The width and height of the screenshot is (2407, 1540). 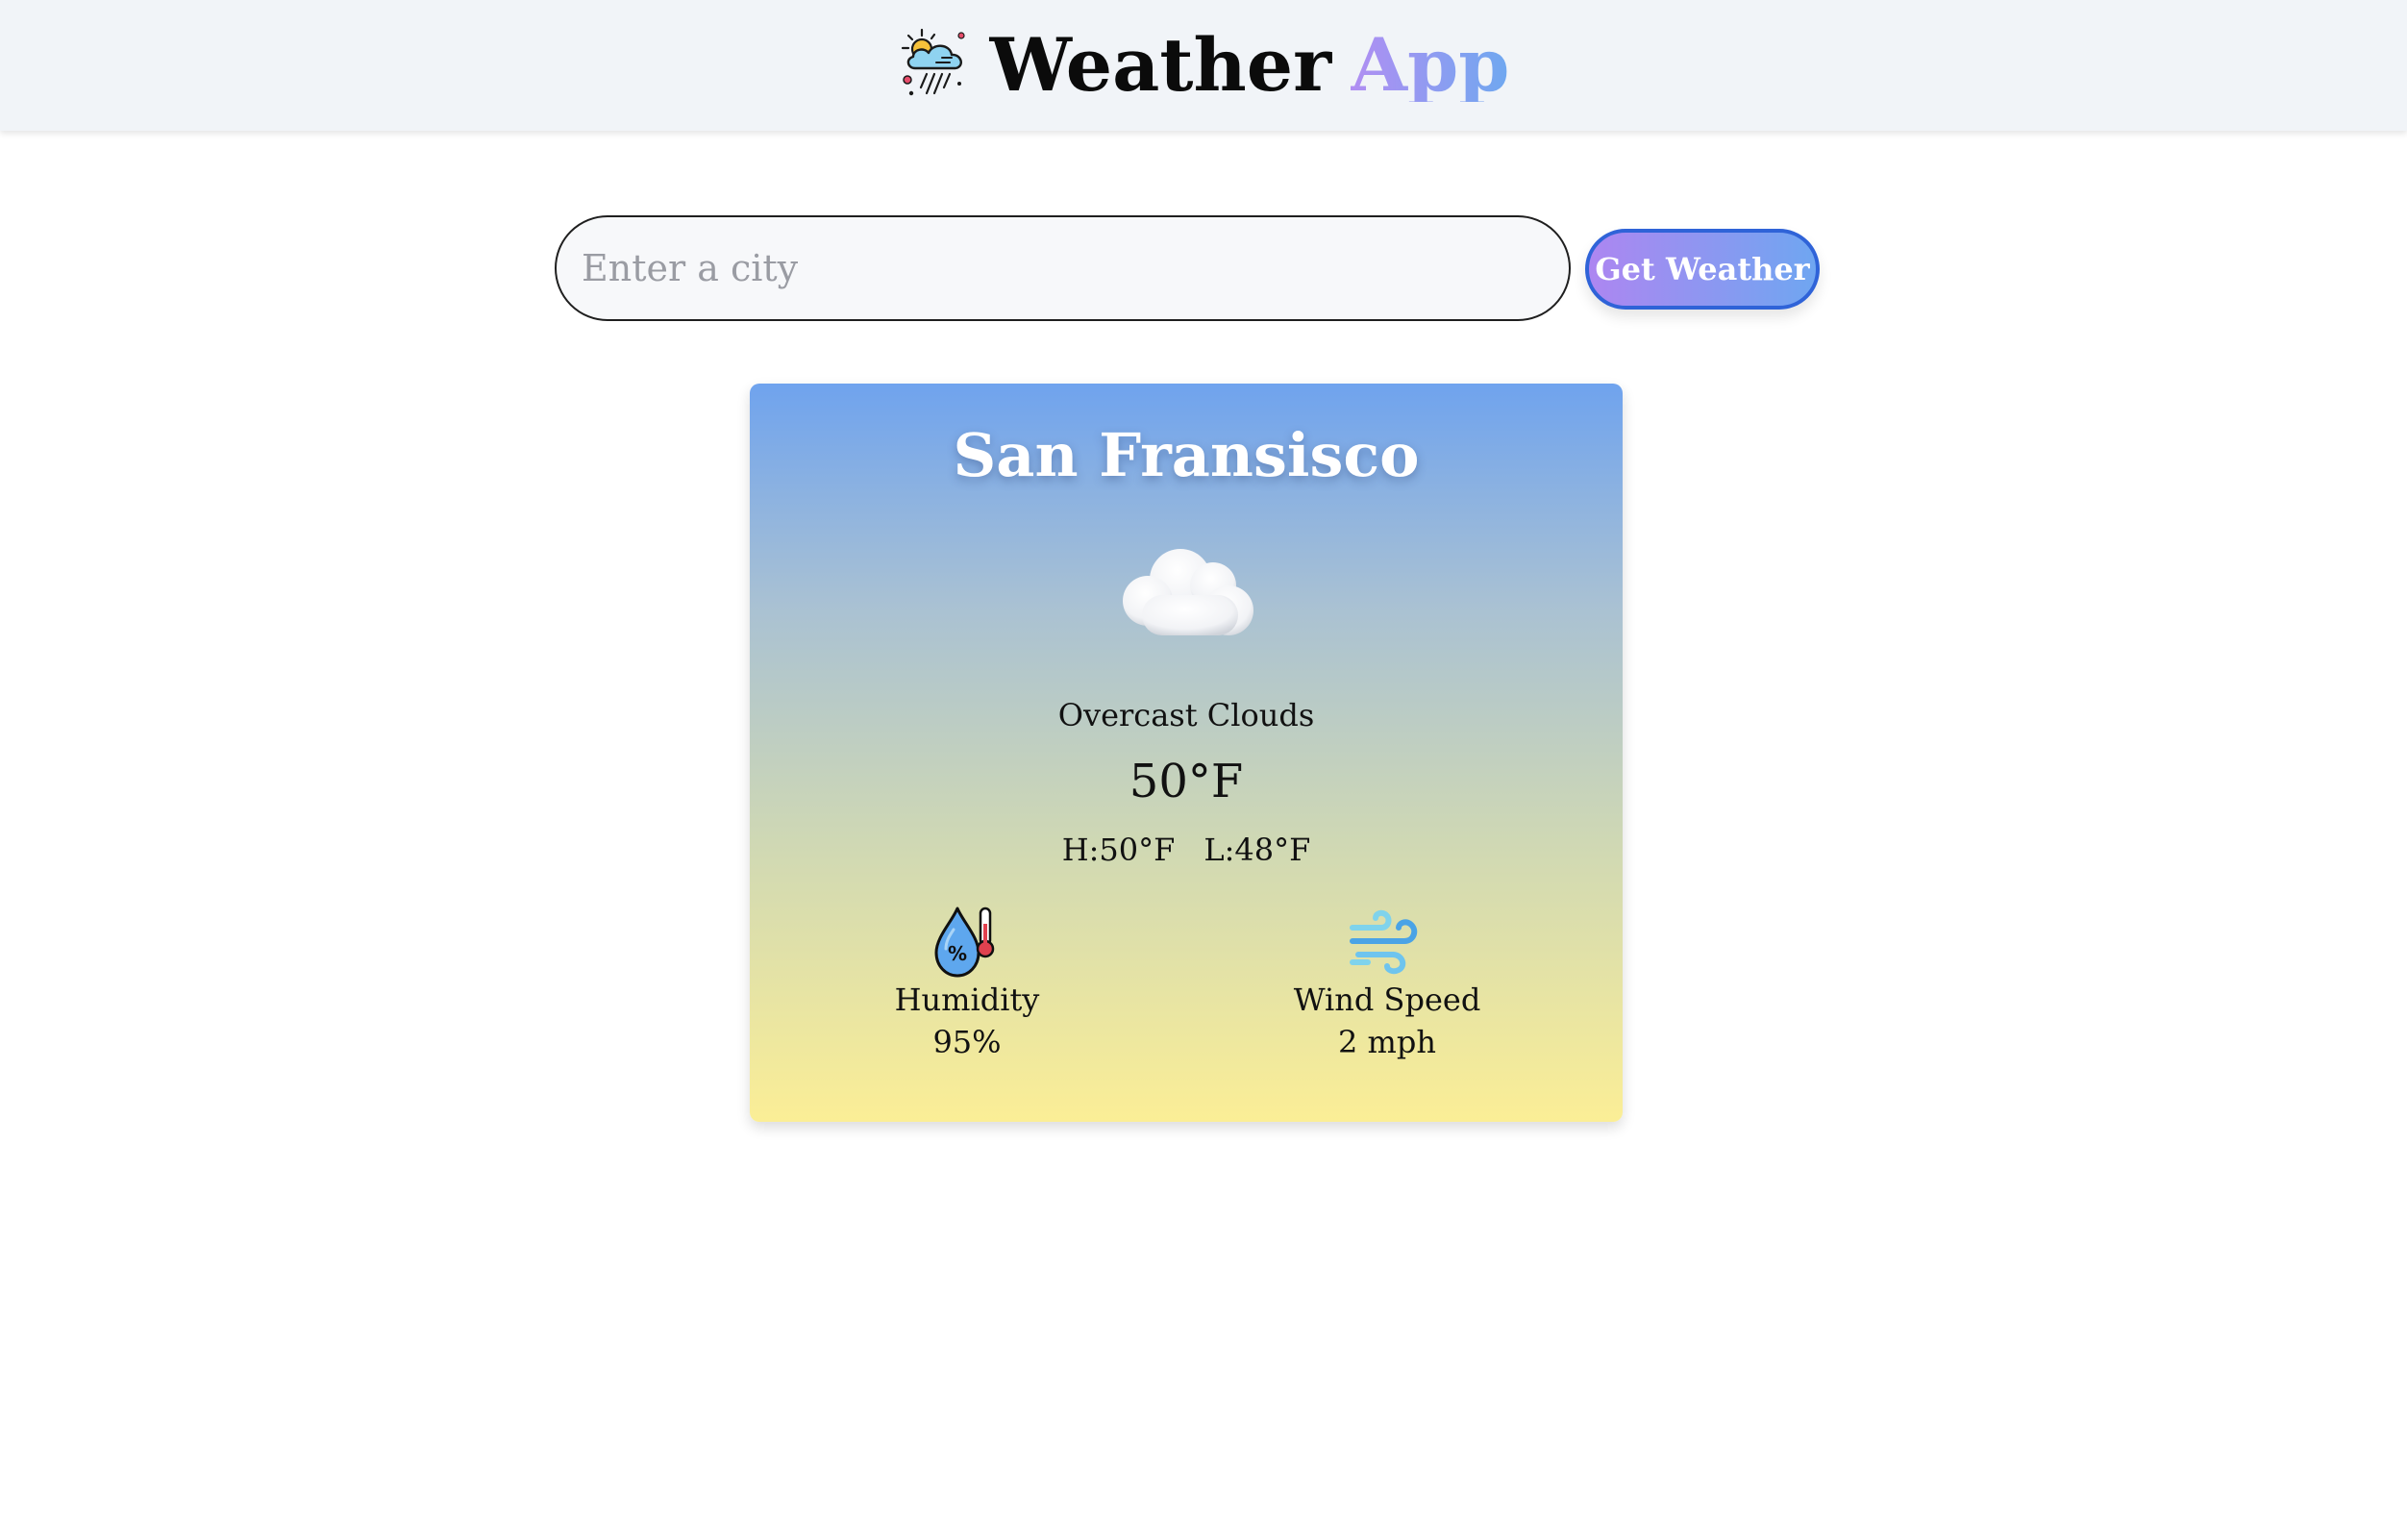 What do you see at coordinates (1257, 850) in the screenshot?
I see `low-temperature: L:48°F` at bounding box center [1257, 850].